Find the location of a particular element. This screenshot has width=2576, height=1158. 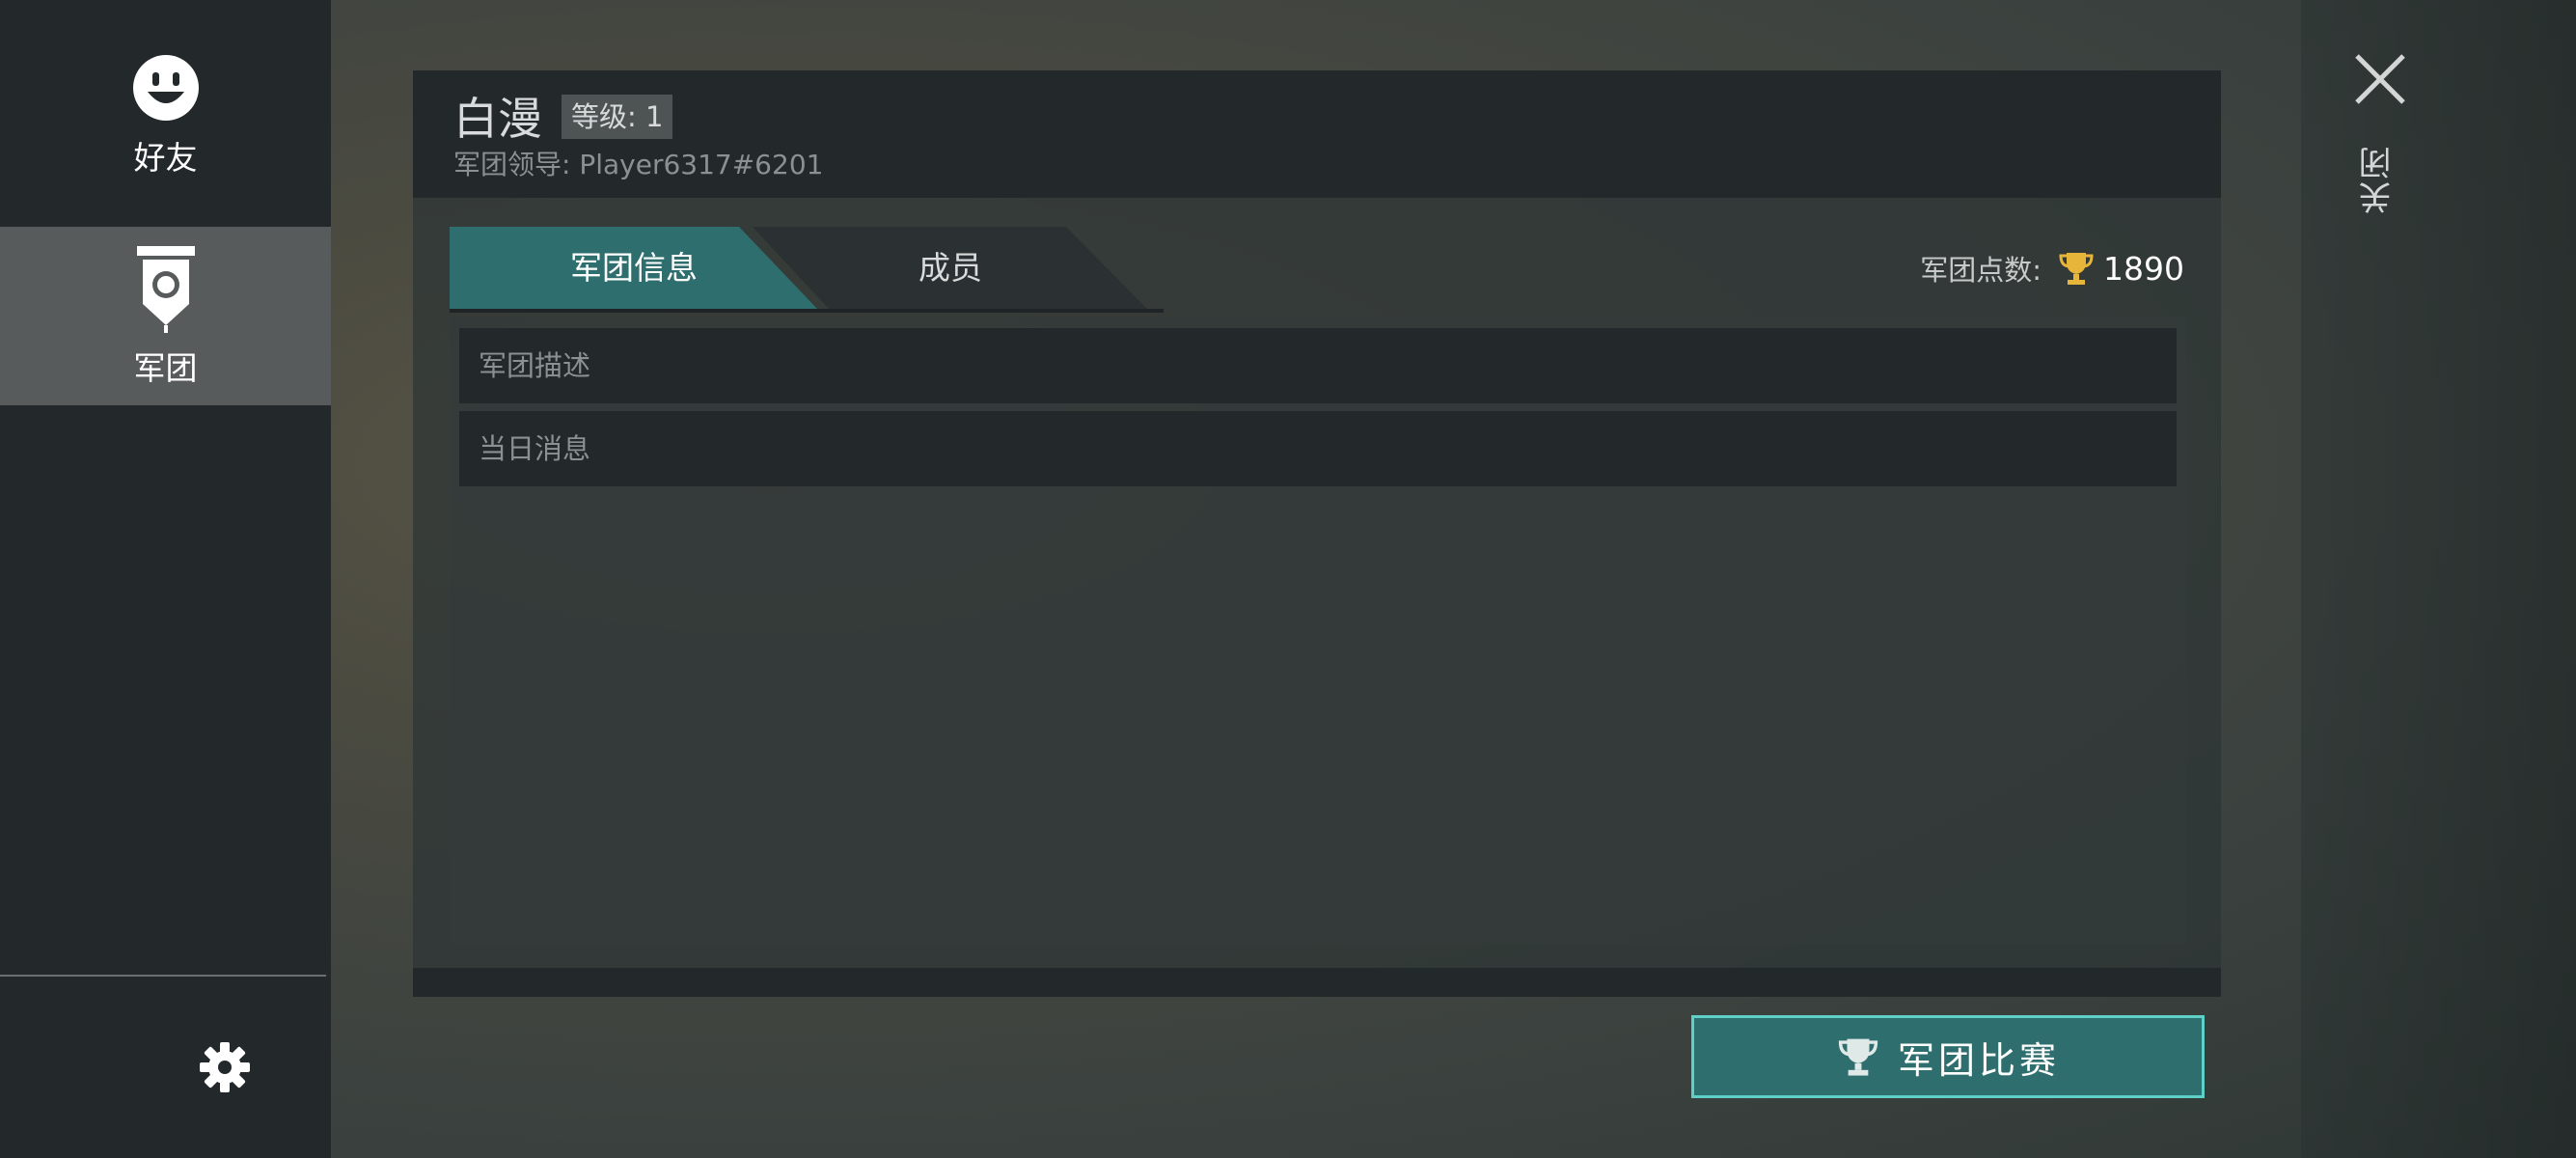

banner-icon is located at coordinates (165, 289).